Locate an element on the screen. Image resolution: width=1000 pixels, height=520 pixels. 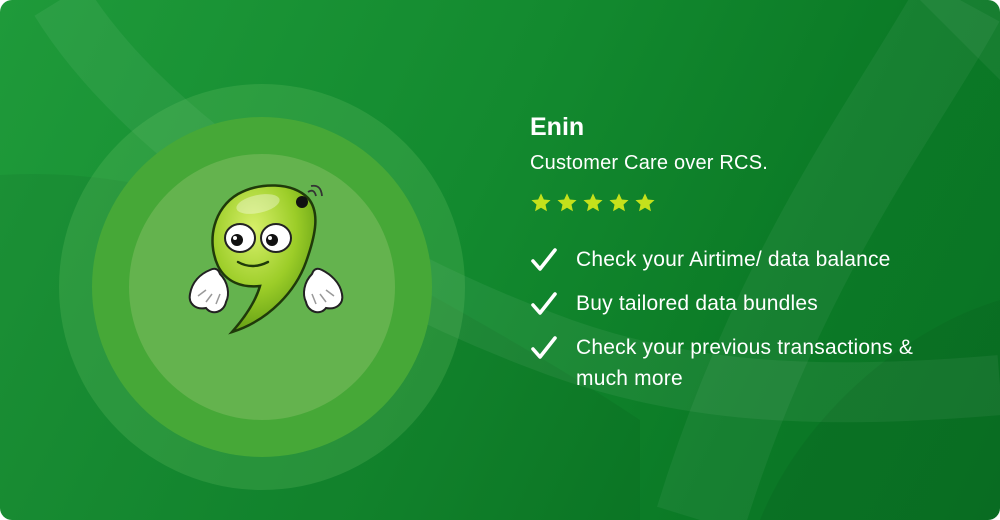
bot-name: Enin is located at coordinates (557, 127).